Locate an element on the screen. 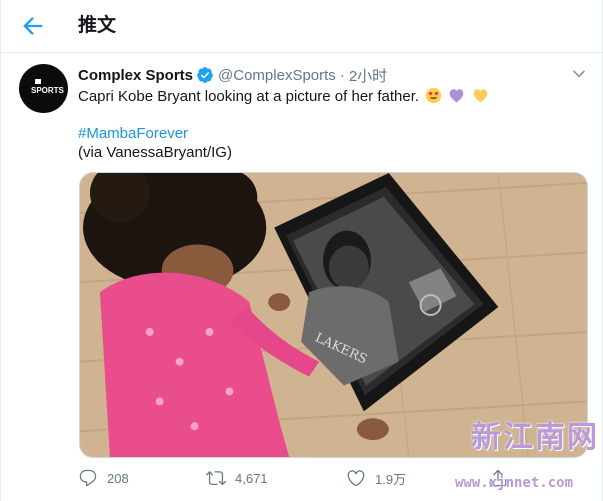  avatar: SPORTS is located at coordinates (43, 88).